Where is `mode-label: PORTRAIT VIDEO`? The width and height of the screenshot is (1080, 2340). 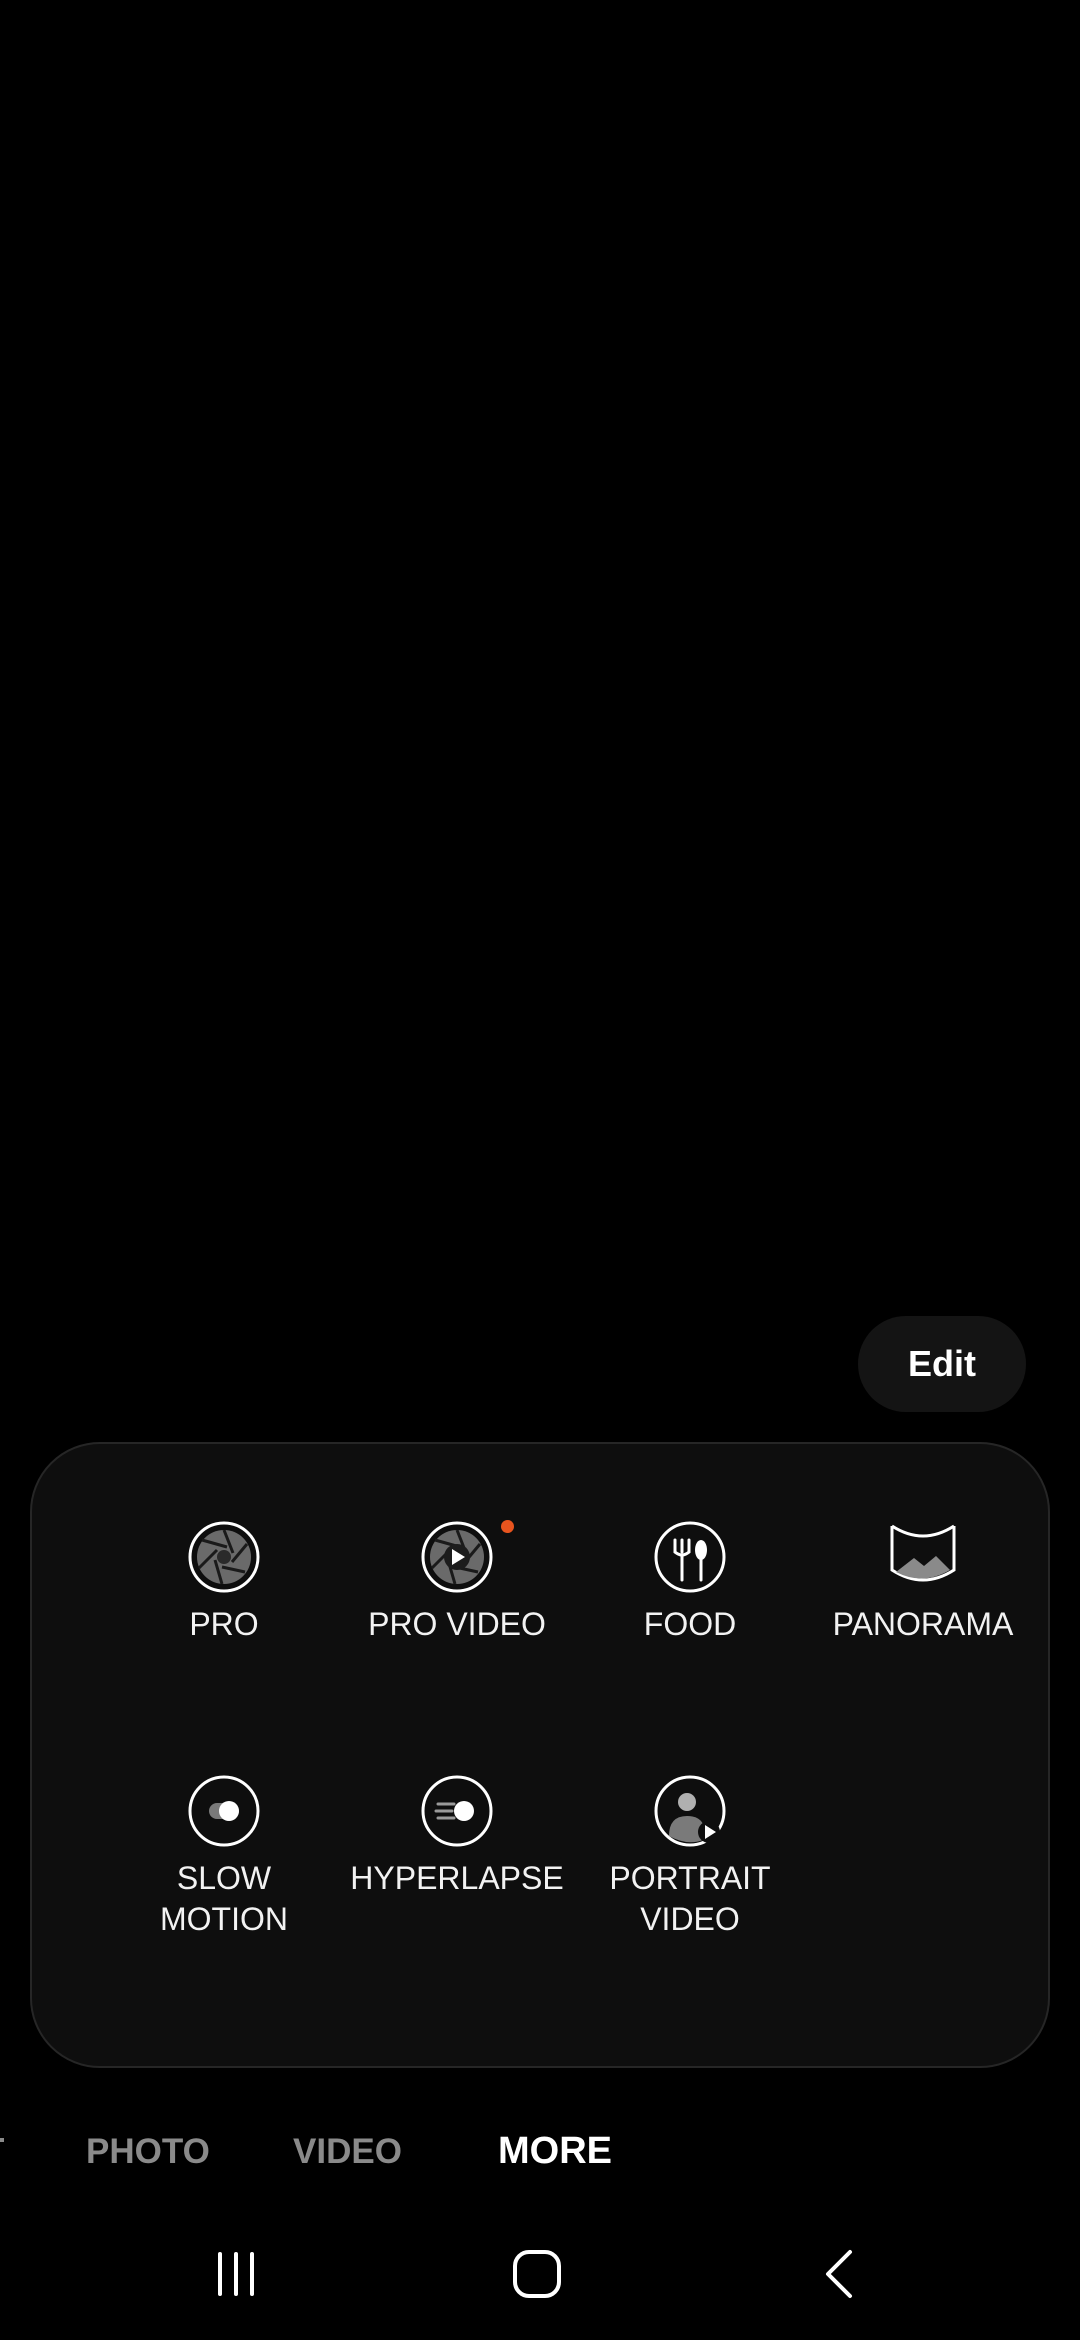
mode-label: PORTRAIT VIDEO is located at coordinates (690, 1898).